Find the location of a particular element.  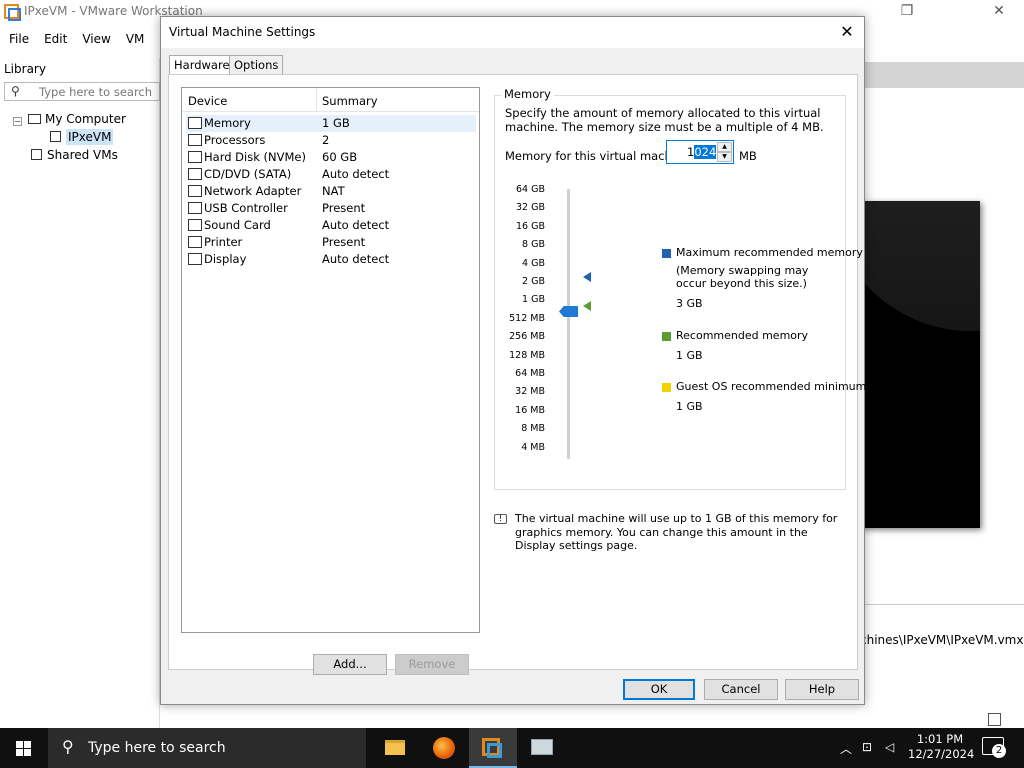

scale-label: 1 GB is located at coordinates (533, 300).